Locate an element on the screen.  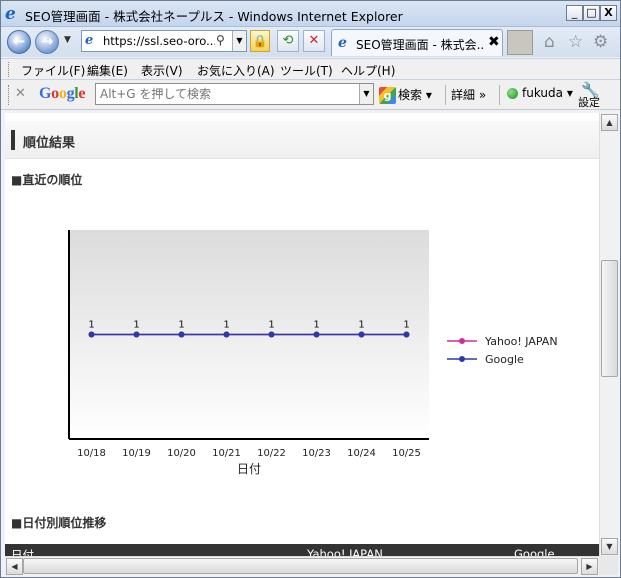
x-tick-label: 10/21 is located at coordinates (226, 453).